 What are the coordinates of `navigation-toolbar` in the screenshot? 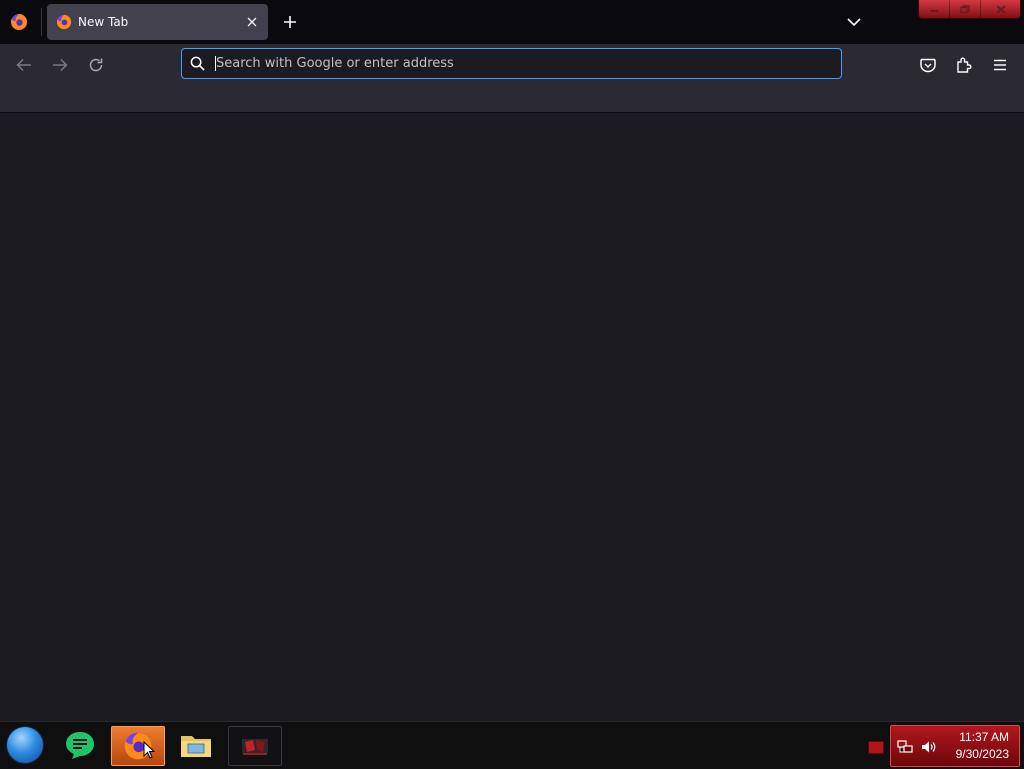 It's located at (512, 65).